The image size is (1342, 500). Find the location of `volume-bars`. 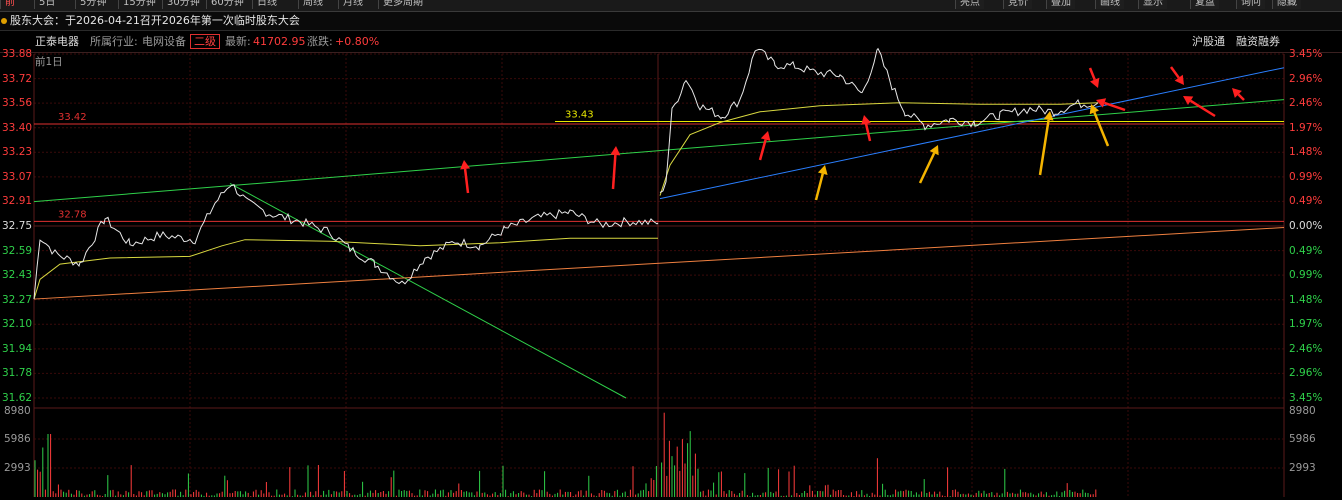

volume-bars is located at coordinates (565, 454).